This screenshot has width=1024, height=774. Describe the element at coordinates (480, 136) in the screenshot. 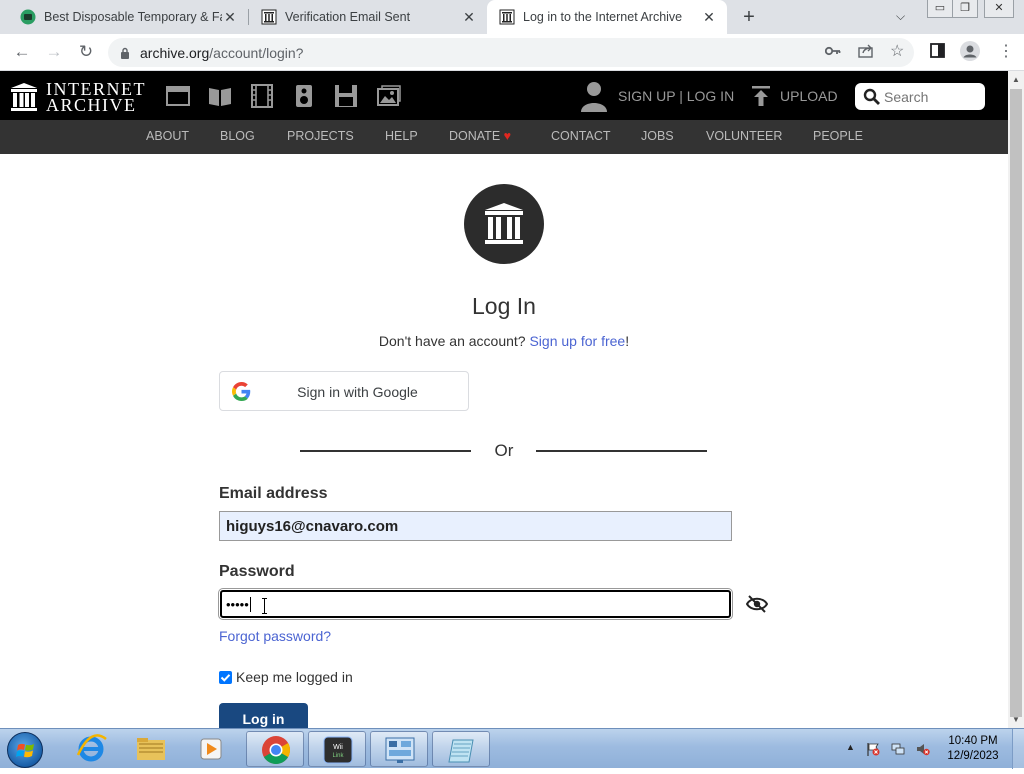

I see `nav-donate: DONATE ♥` at that location.